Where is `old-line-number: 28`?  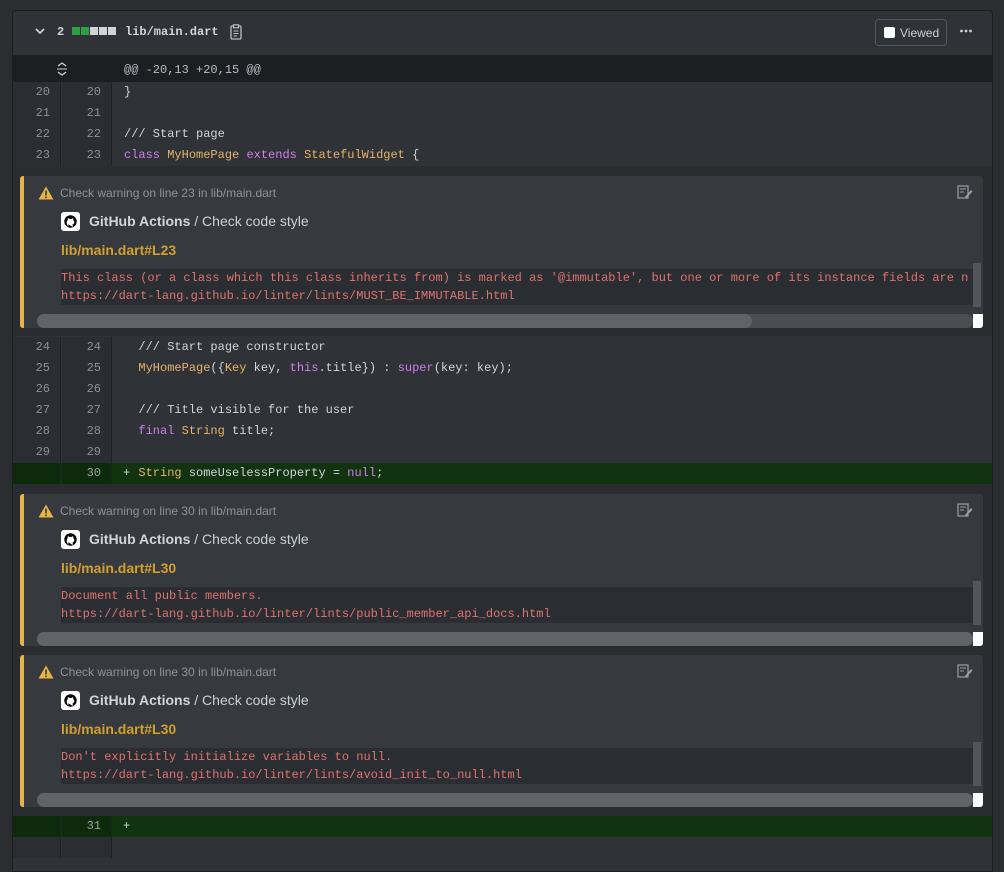
old-line-number: 28 is located at coordinates (37, 431).